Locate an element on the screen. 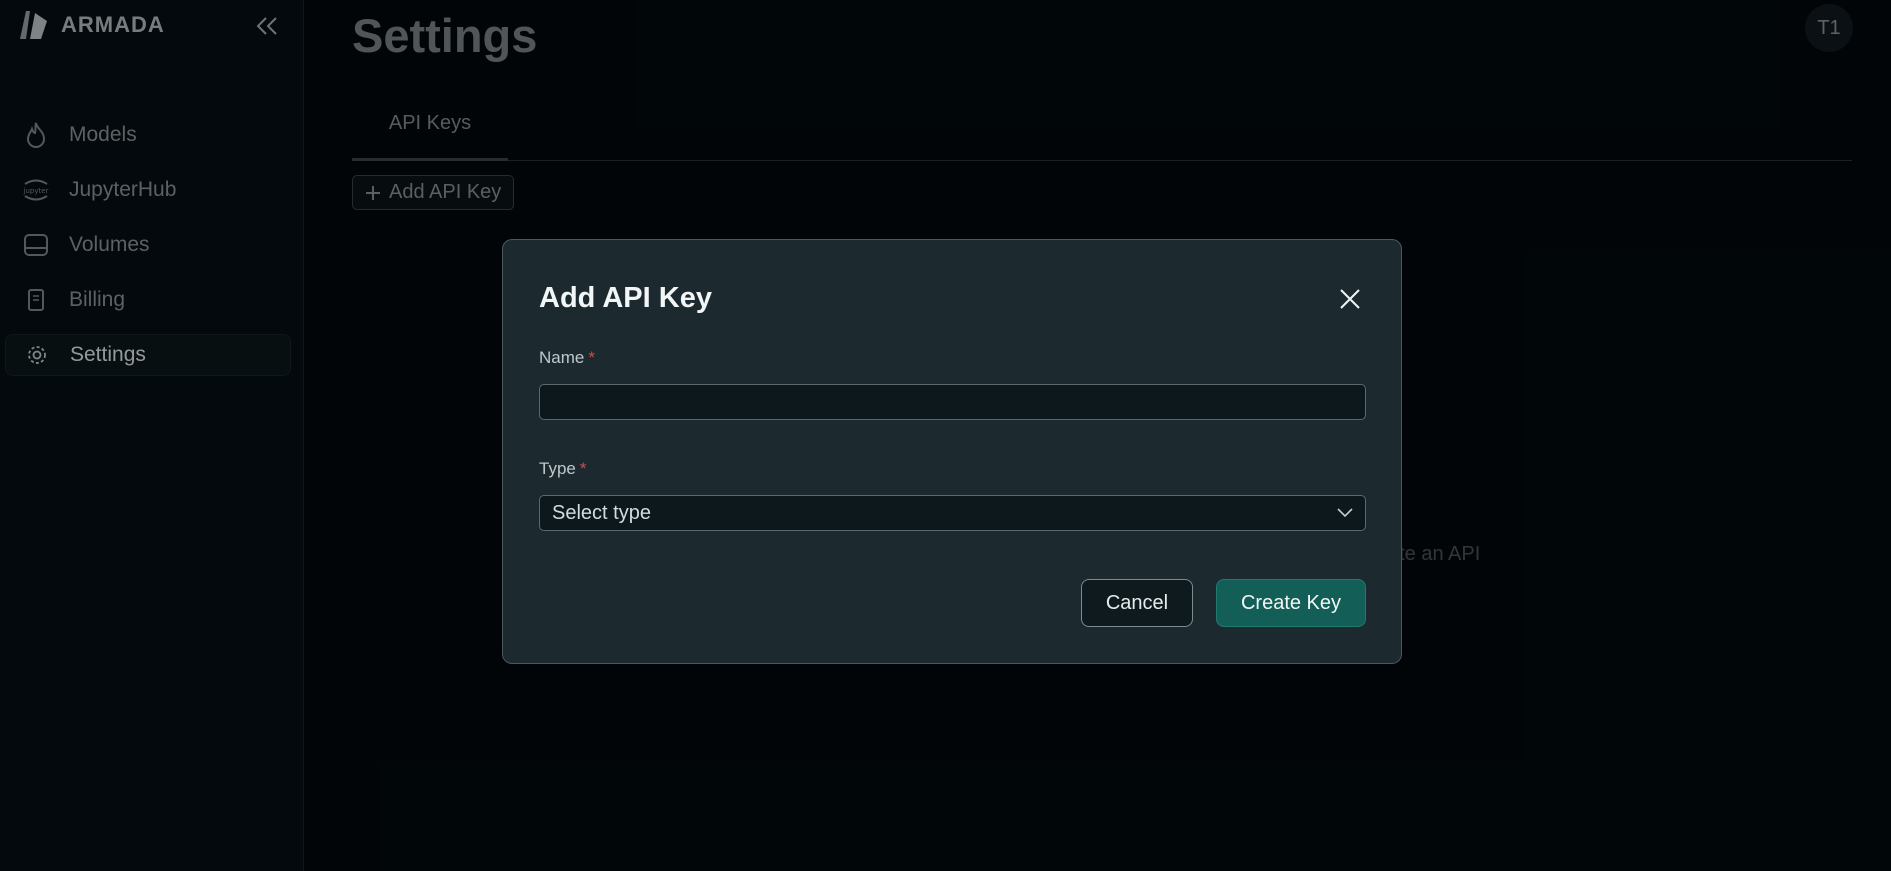  close-icon is located at coordinates (1350, 299).